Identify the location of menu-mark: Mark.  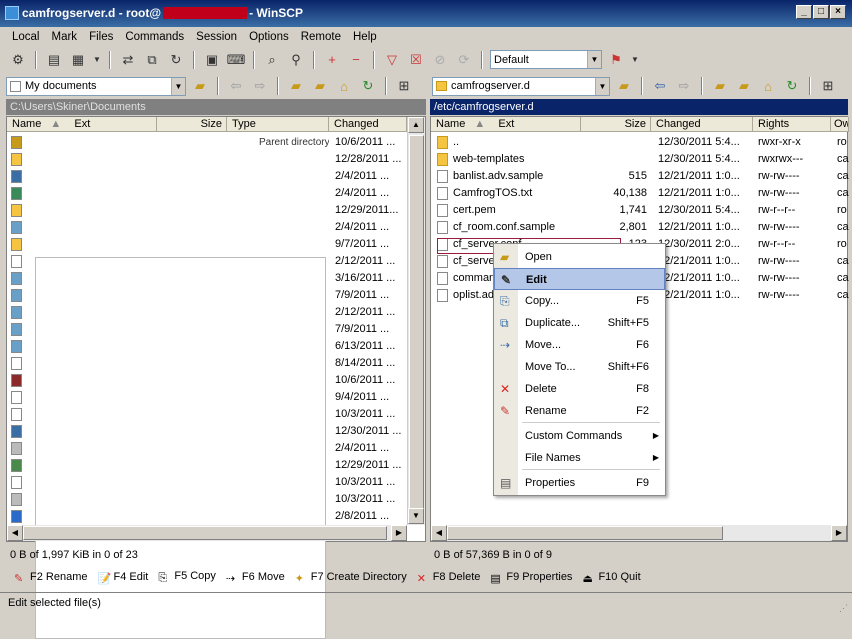
(65, 37).